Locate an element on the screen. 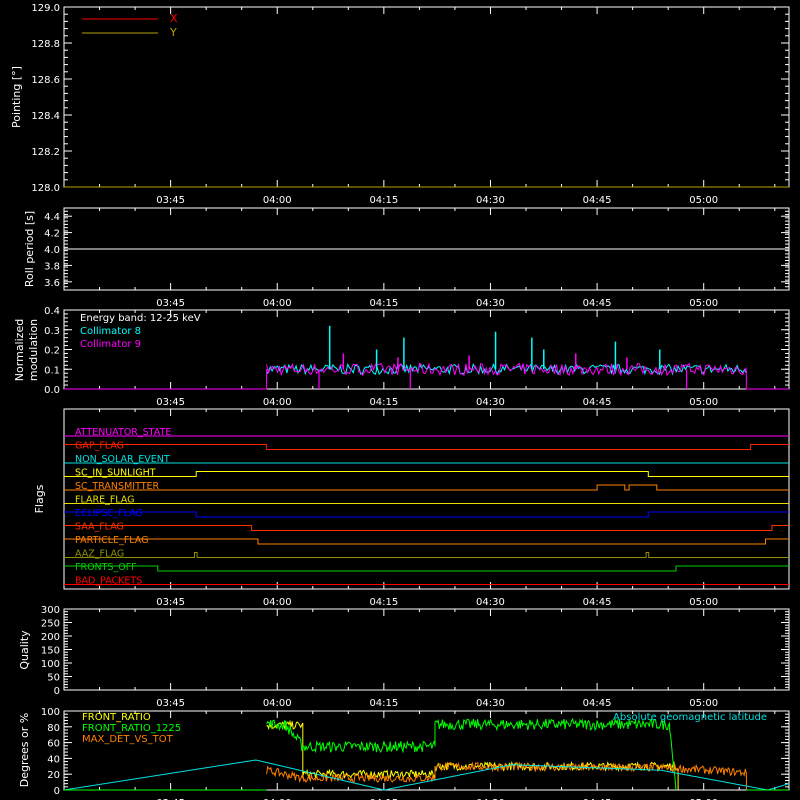 This screenshot has height=800, width=800. roll-period-ylabel: Roll period [s] is located at coordinates (29, 249).